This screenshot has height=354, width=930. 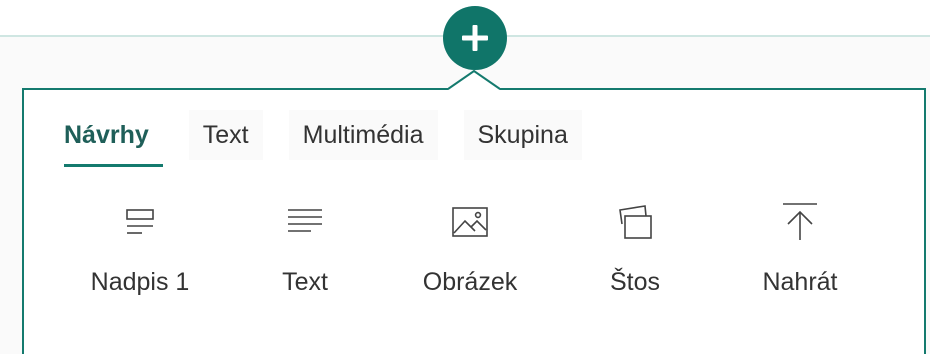 I want to click on tab-skupina: Skupina, so click(x=522, y=135).